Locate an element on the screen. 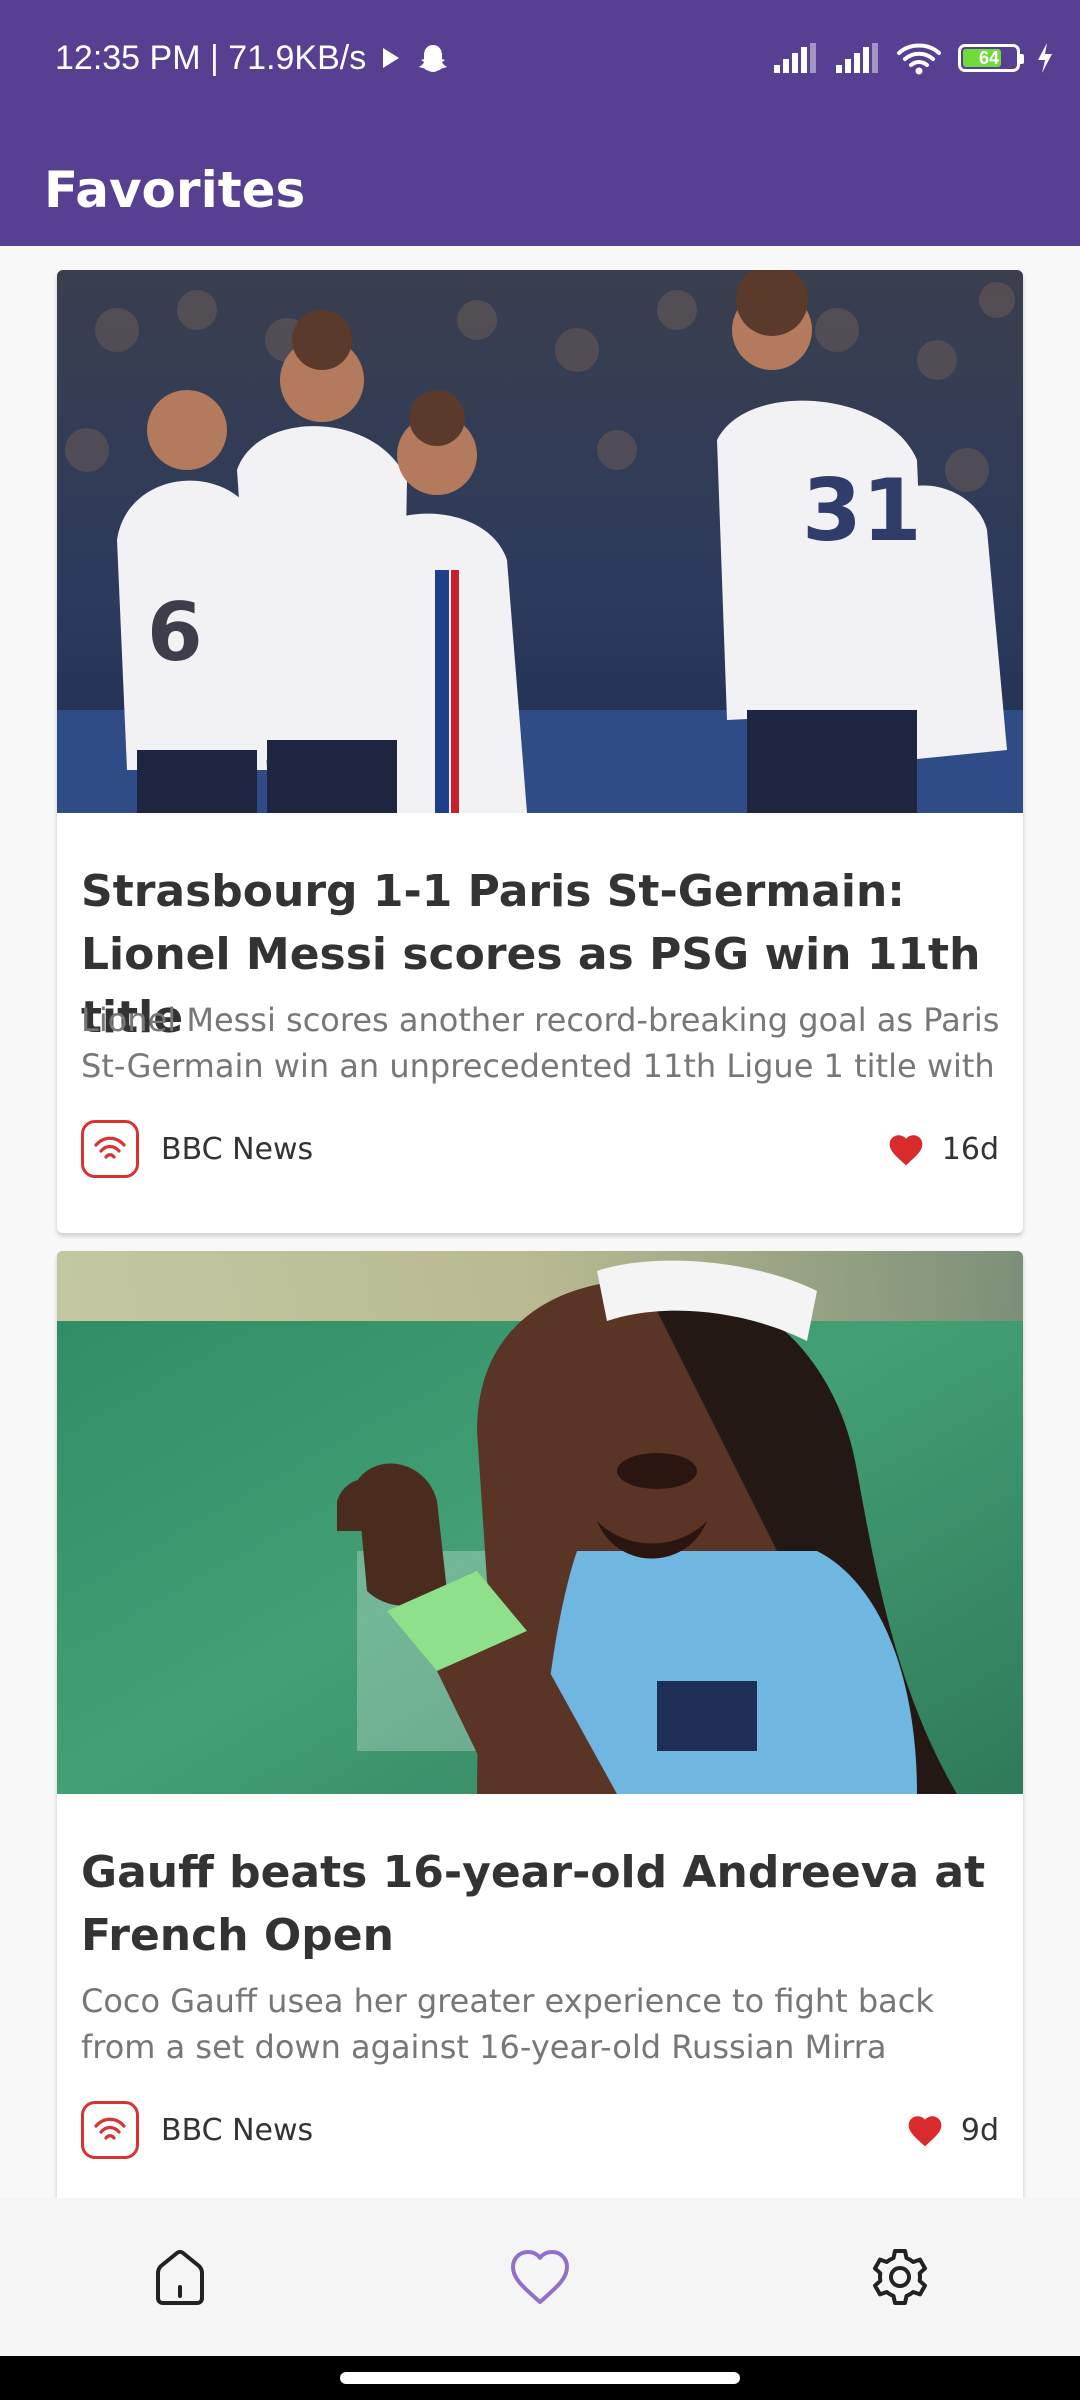 The height and width of the screenshot is (2400, 1080). app-bar: Favorites is located at coordinates (540, 182).